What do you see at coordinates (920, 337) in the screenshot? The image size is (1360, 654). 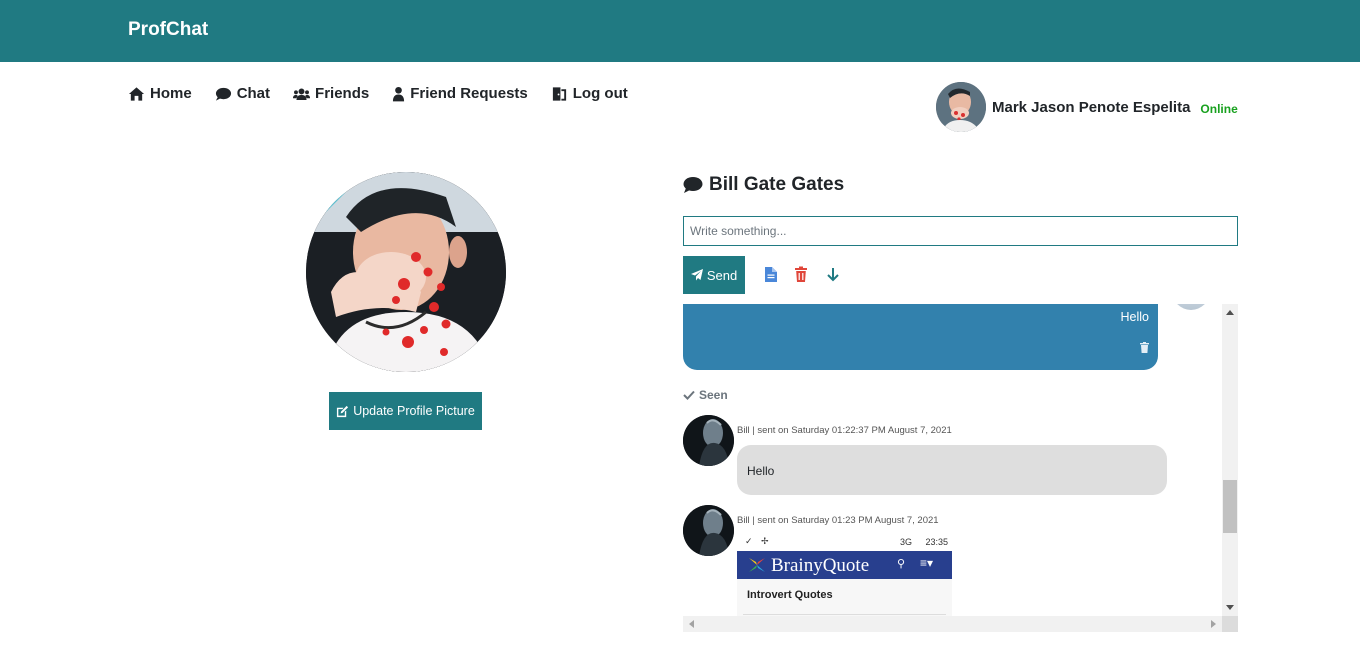 I see `outgoing-message-bubble: Hello` at bounding box center [920, 337].